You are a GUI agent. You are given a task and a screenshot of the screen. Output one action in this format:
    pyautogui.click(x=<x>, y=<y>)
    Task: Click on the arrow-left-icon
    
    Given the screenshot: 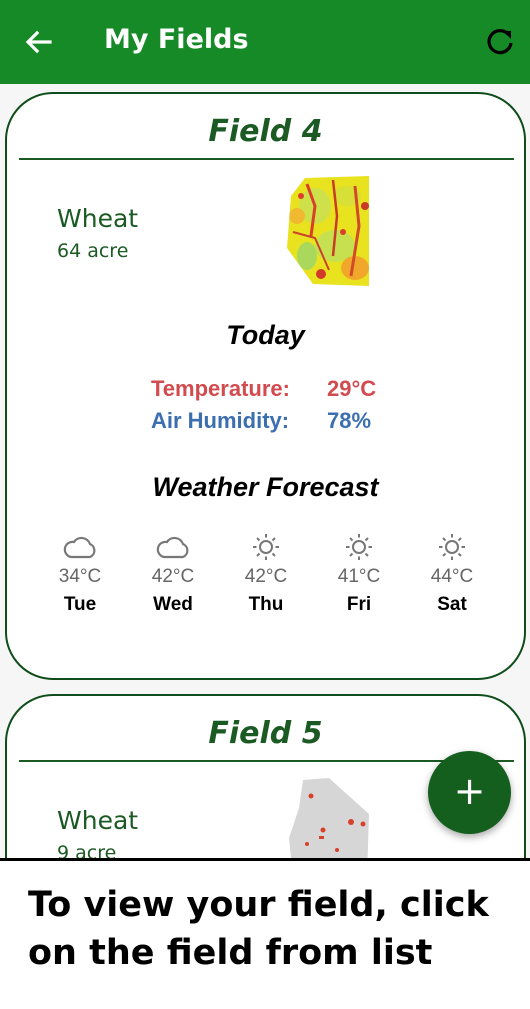 What is the action you would take?
    pyautogui.click(x=38, y=42)
    